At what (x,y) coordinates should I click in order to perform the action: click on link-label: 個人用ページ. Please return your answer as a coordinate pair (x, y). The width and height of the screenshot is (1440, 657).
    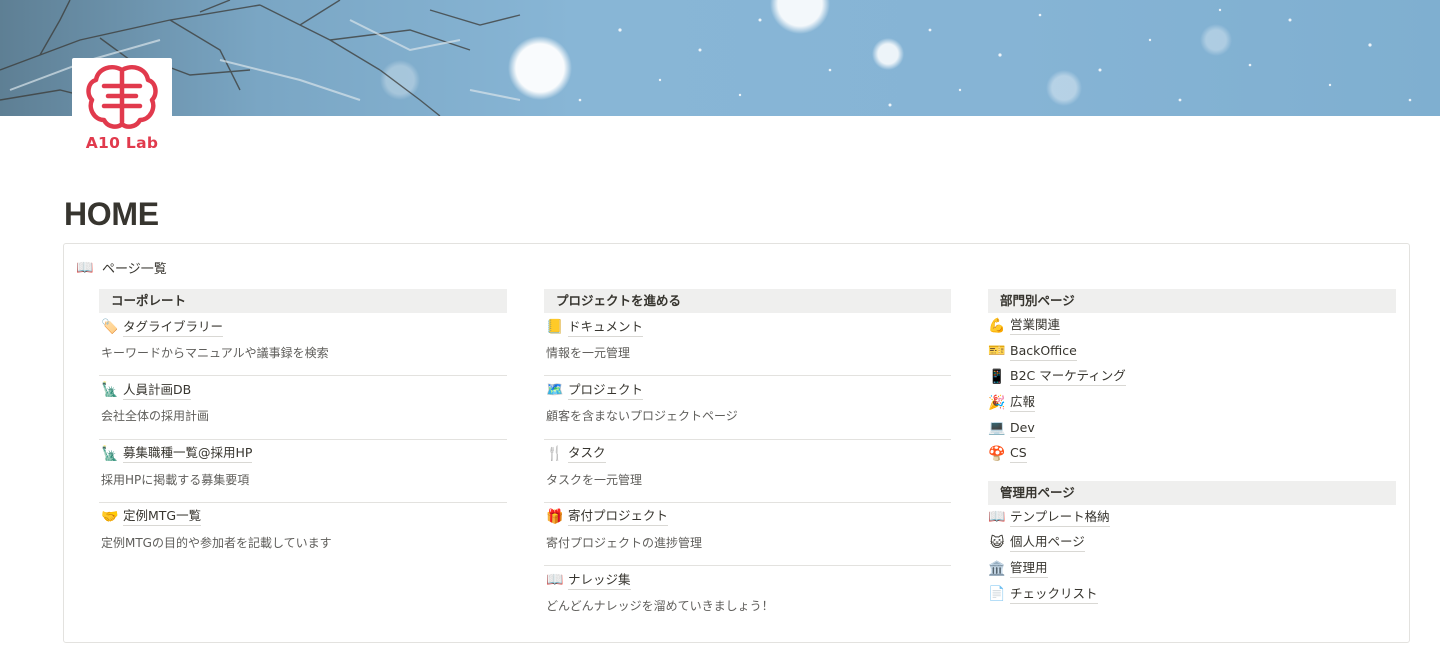
    Looking at the image, I should click on (1047, 543).